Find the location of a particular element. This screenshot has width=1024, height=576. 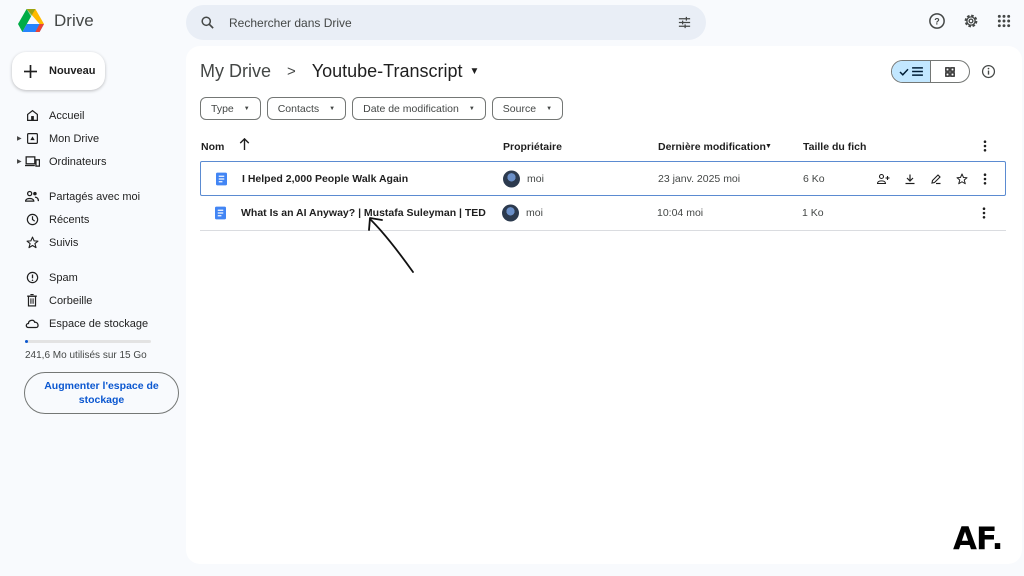

search-bar: Rechercher dans Drive is located at coordinates (446, 22).